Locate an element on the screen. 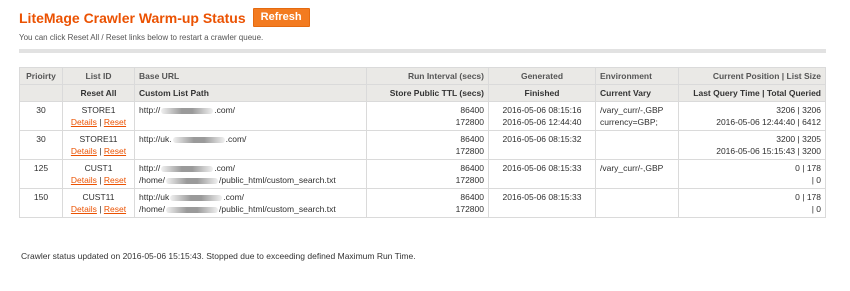 This screenshot has width=850, height=291. refresh-button: Refresh is located at coordinates (281, 17).